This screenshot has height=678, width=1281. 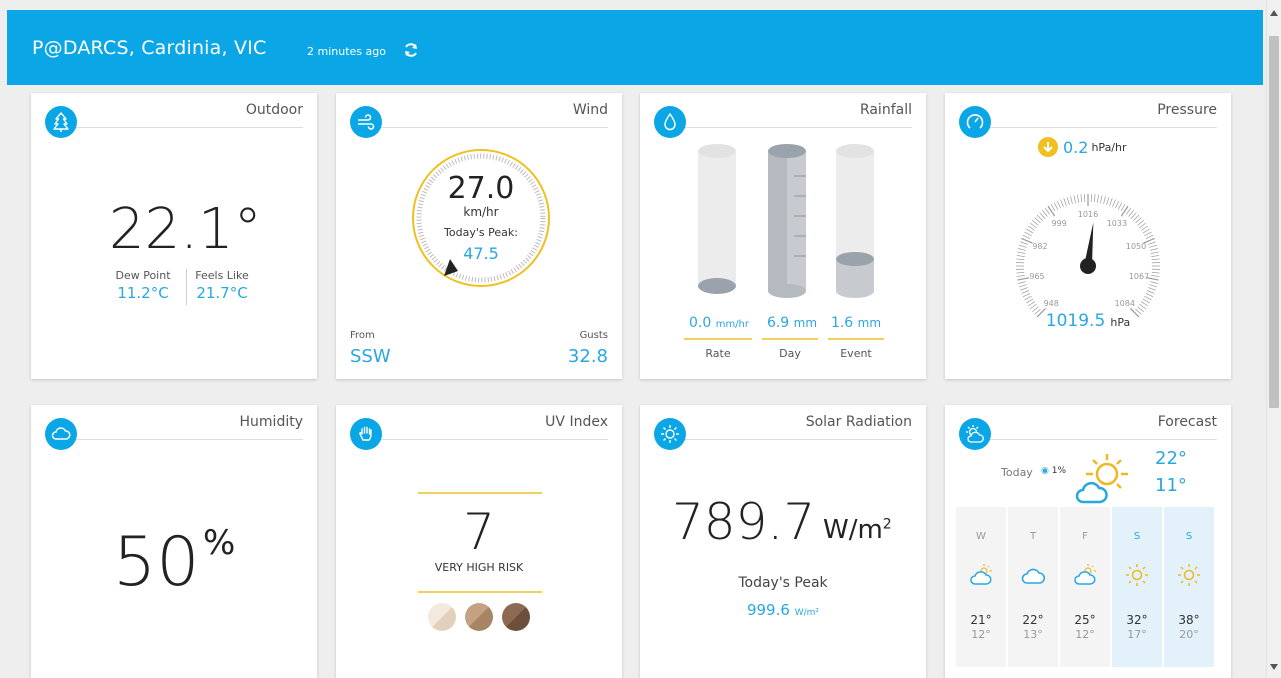 What do you see at coordinates (1058, 223) in the screenshot?
I see `gauge-tick-label: 999` at bounding box center [1058, 223].